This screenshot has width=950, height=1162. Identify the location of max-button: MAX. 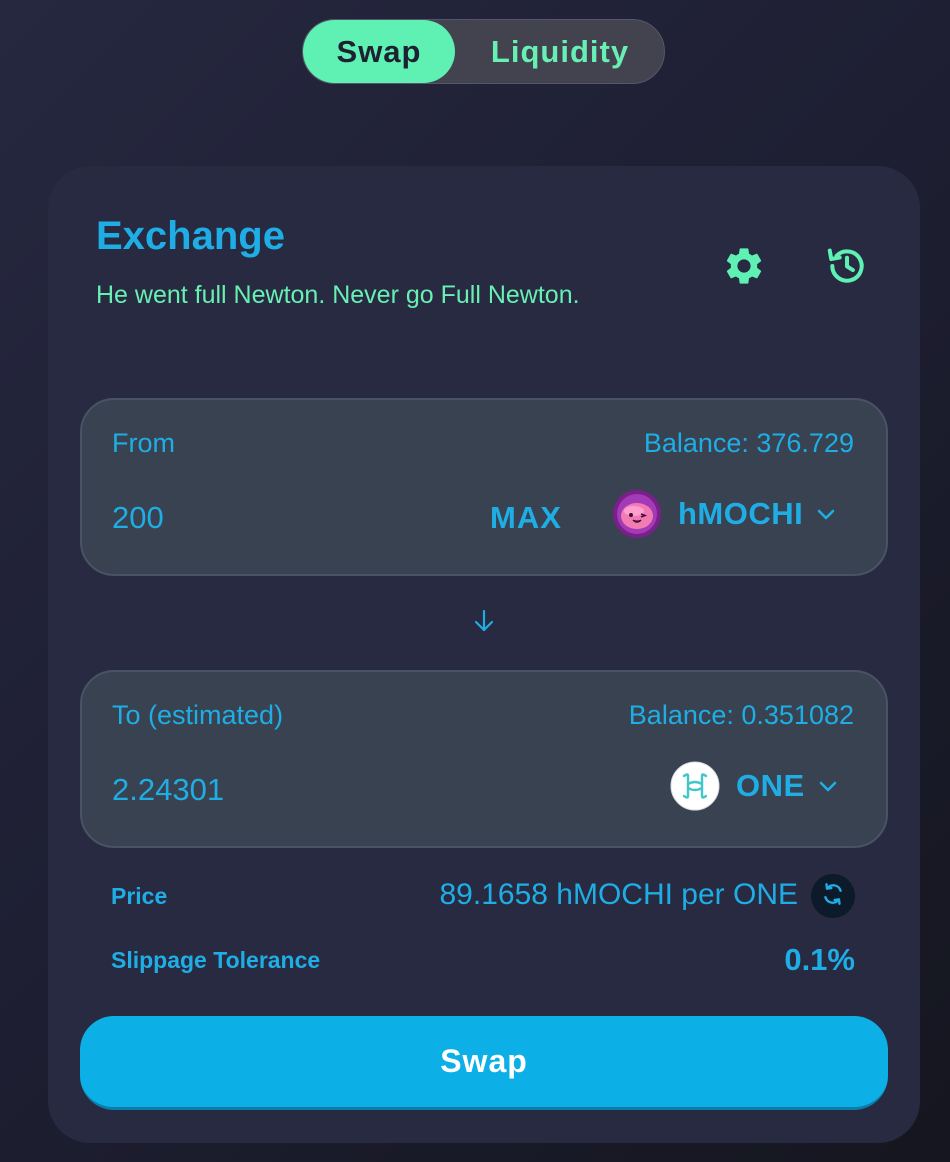
(526, 518).